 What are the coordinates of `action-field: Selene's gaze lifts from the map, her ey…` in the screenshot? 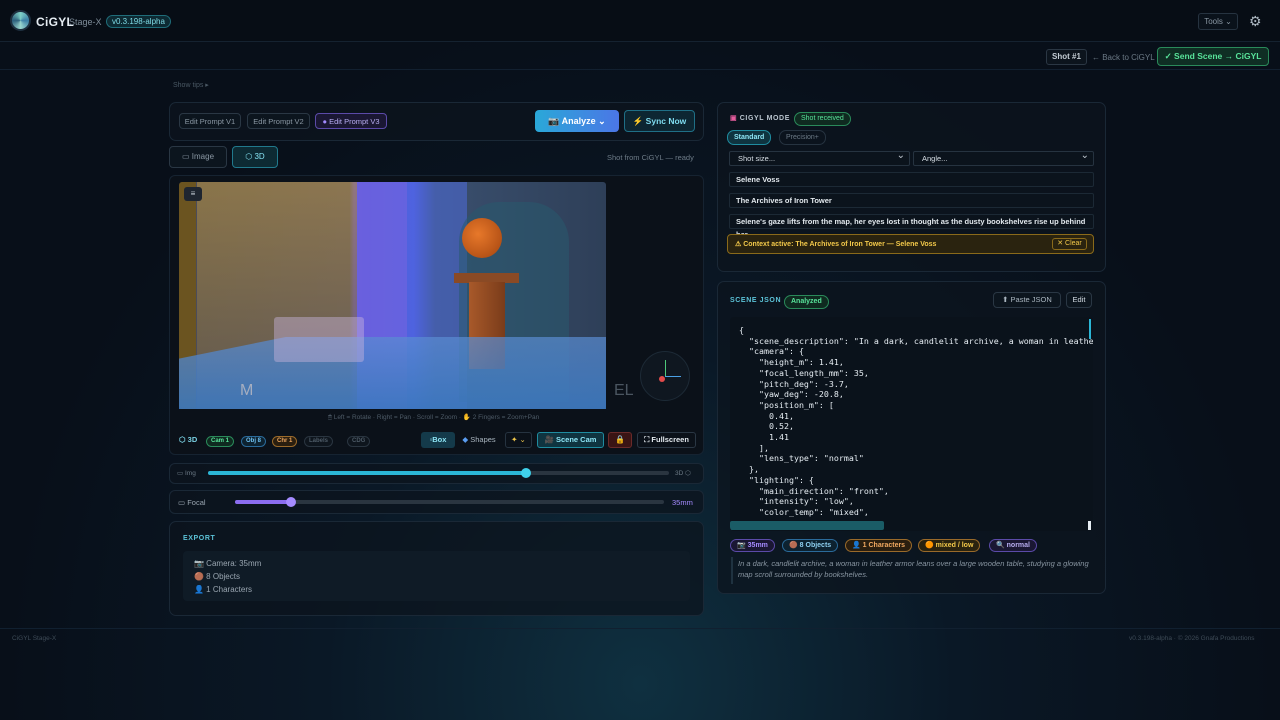 It's located at (911, 226).